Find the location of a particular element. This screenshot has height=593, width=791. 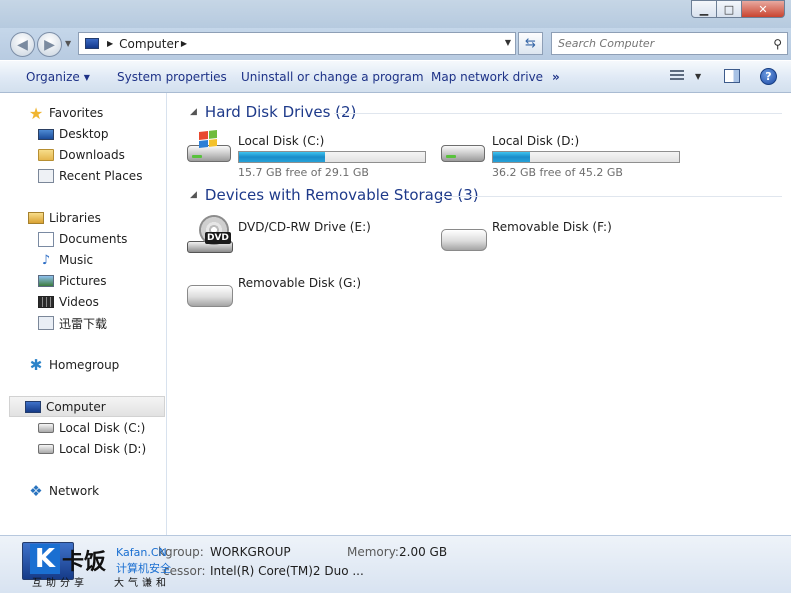

documents-icon is located at coordinates (46, 239).